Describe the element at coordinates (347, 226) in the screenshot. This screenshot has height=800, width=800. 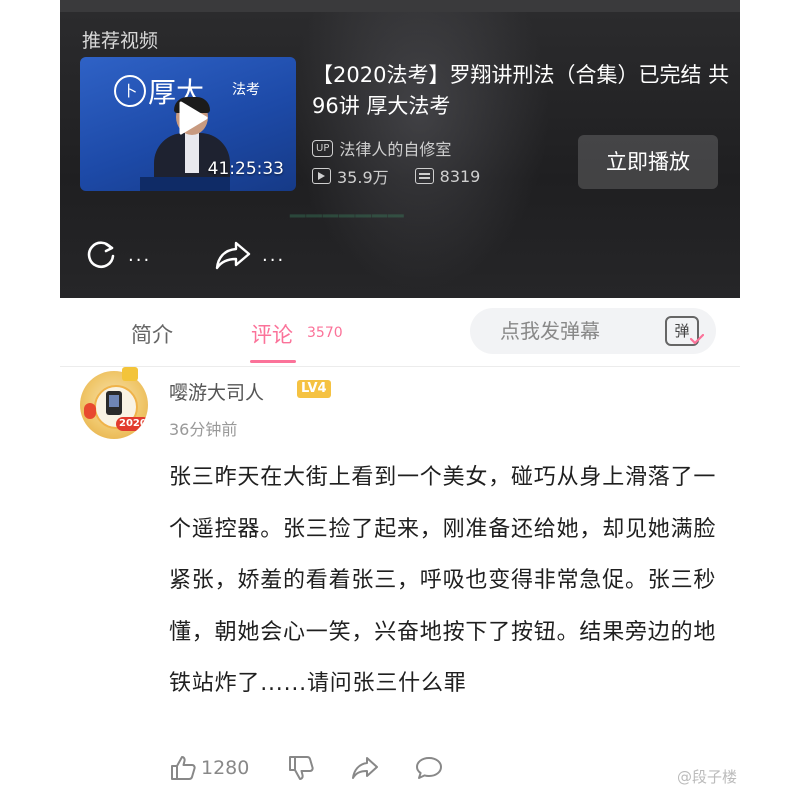
I see `video-background-caption: ▔▔▔▔▔▔▔` at that location.